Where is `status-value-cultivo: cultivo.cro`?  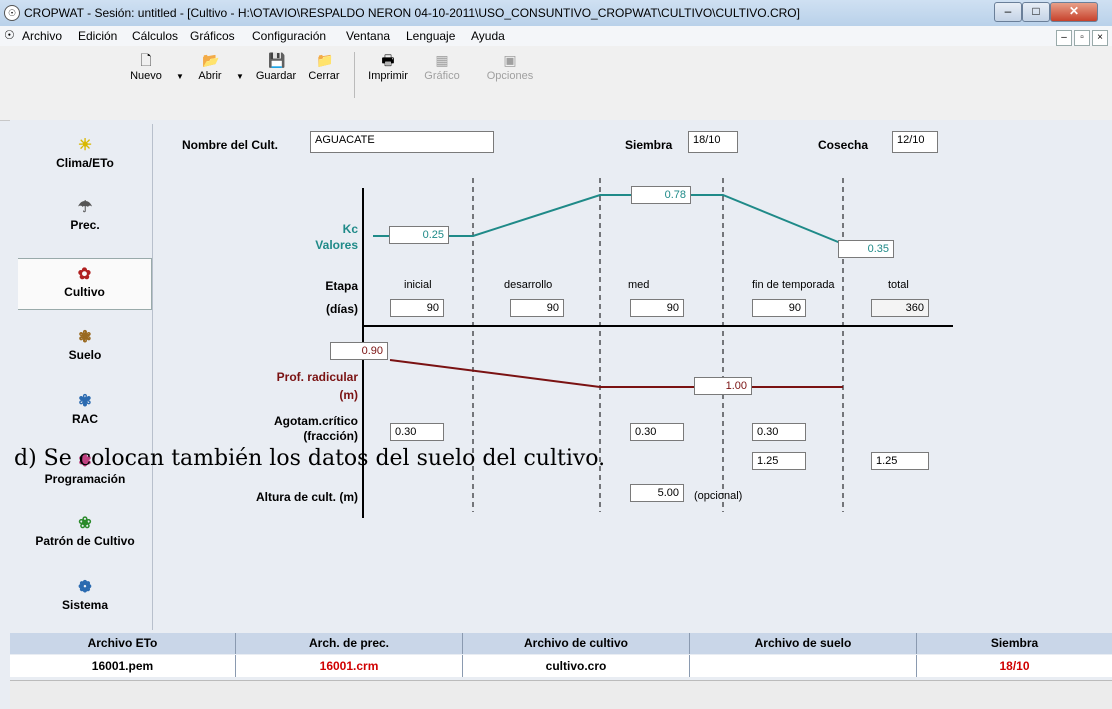
status-value-cultivo: cultivo.cro is located at coordinates (576, 666).